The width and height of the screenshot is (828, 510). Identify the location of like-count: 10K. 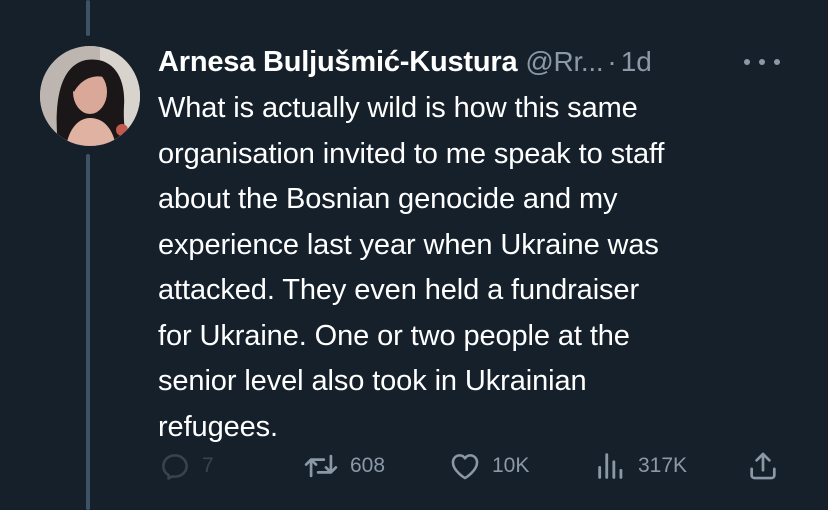
(511, 465).